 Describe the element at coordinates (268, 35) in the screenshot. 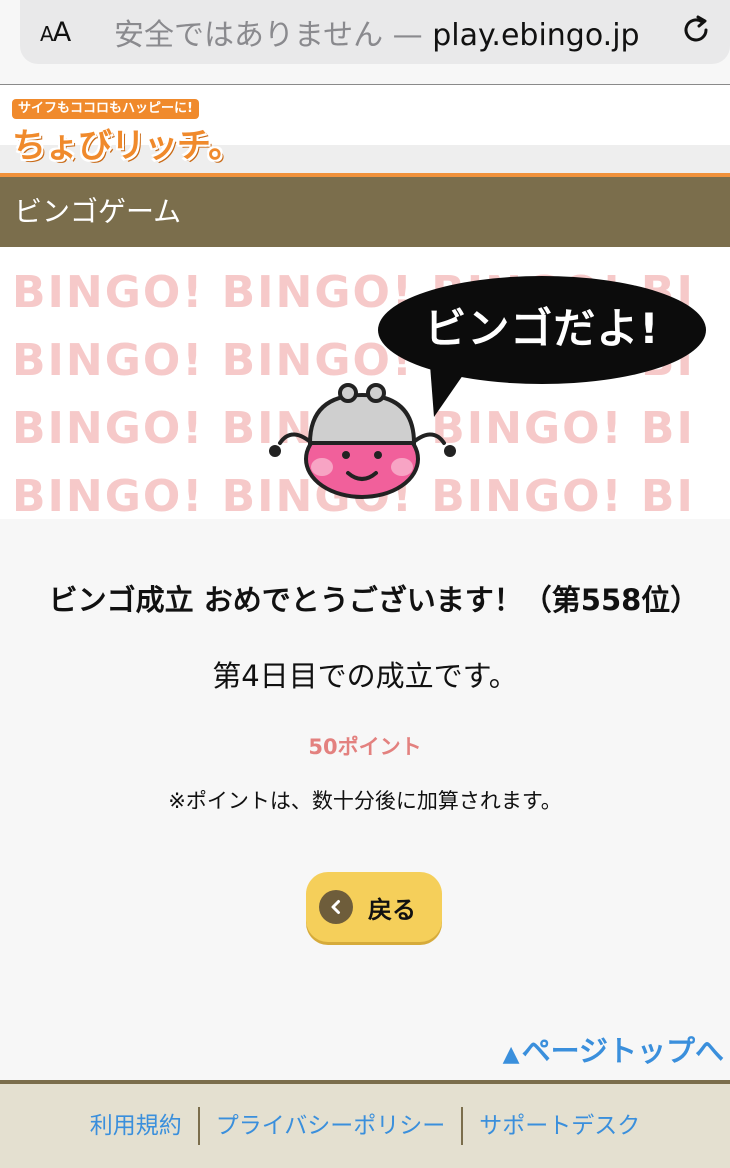

I see `insecure-warning: 安全ではありません —` at that location.